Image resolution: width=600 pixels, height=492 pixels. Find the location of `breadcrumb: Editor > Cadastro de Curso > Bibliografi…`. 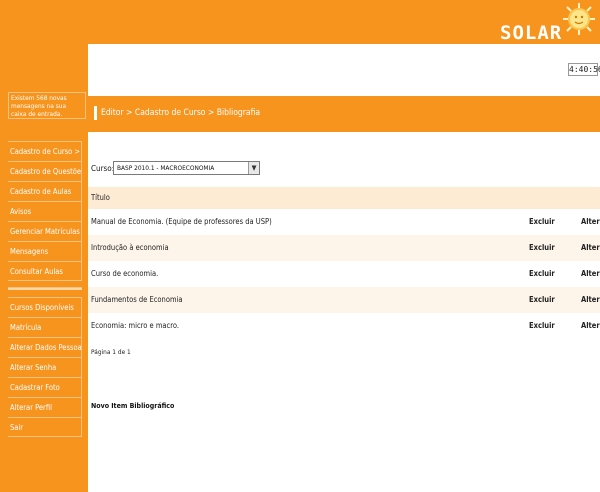

breadcrumb: Editor > Cadastro de Curso > Bibliografi… is located at coordinates (181, 113).